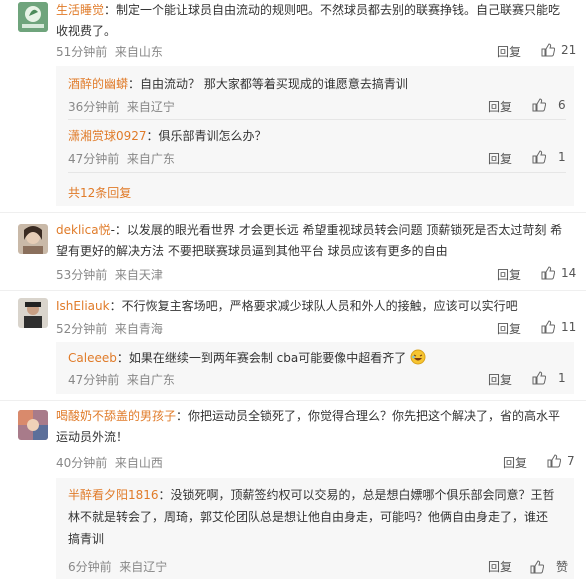  I want to click on like-count: 7, so click(571, 461).